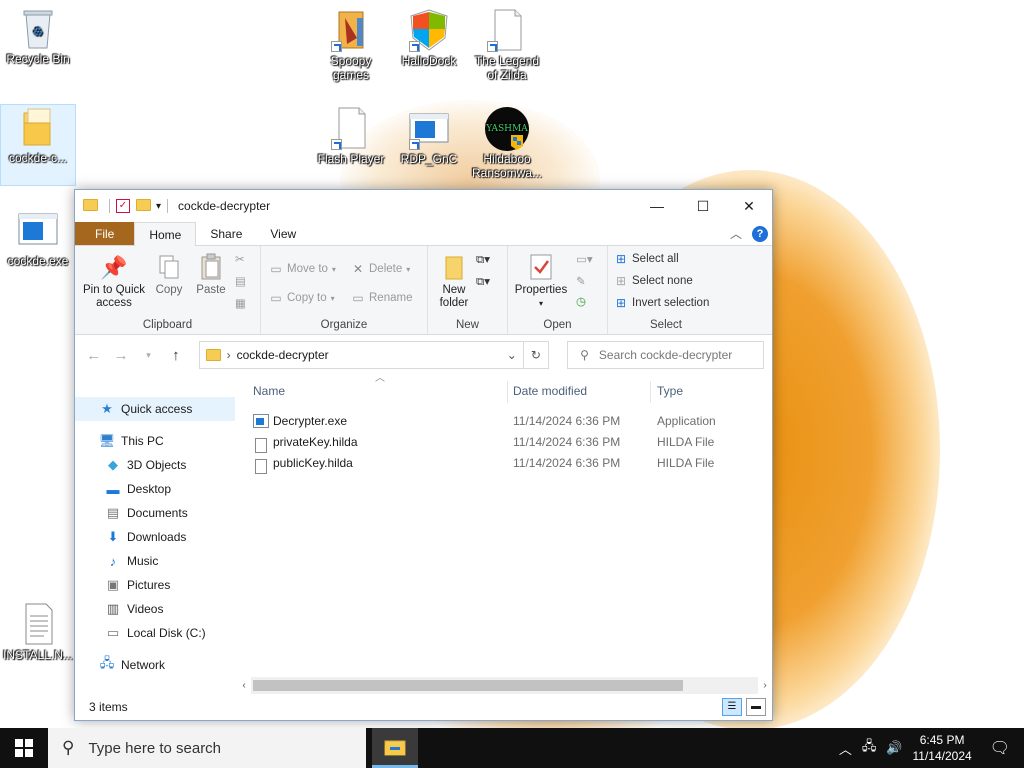 This screenshot has width=1024, height=768. I want to click on properties-check-icon: ✓, so click(123, 206).